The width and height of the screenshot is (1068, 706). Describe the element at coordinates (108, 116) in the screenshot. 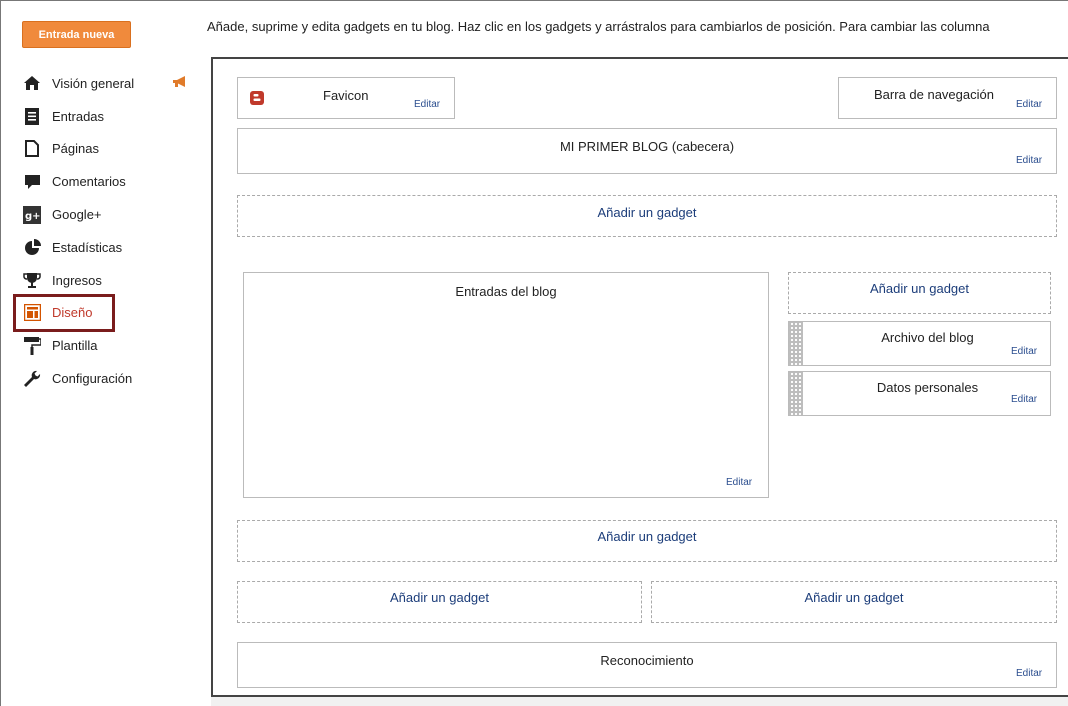

I see `sidebar-item-posts: Entradas` at that location.